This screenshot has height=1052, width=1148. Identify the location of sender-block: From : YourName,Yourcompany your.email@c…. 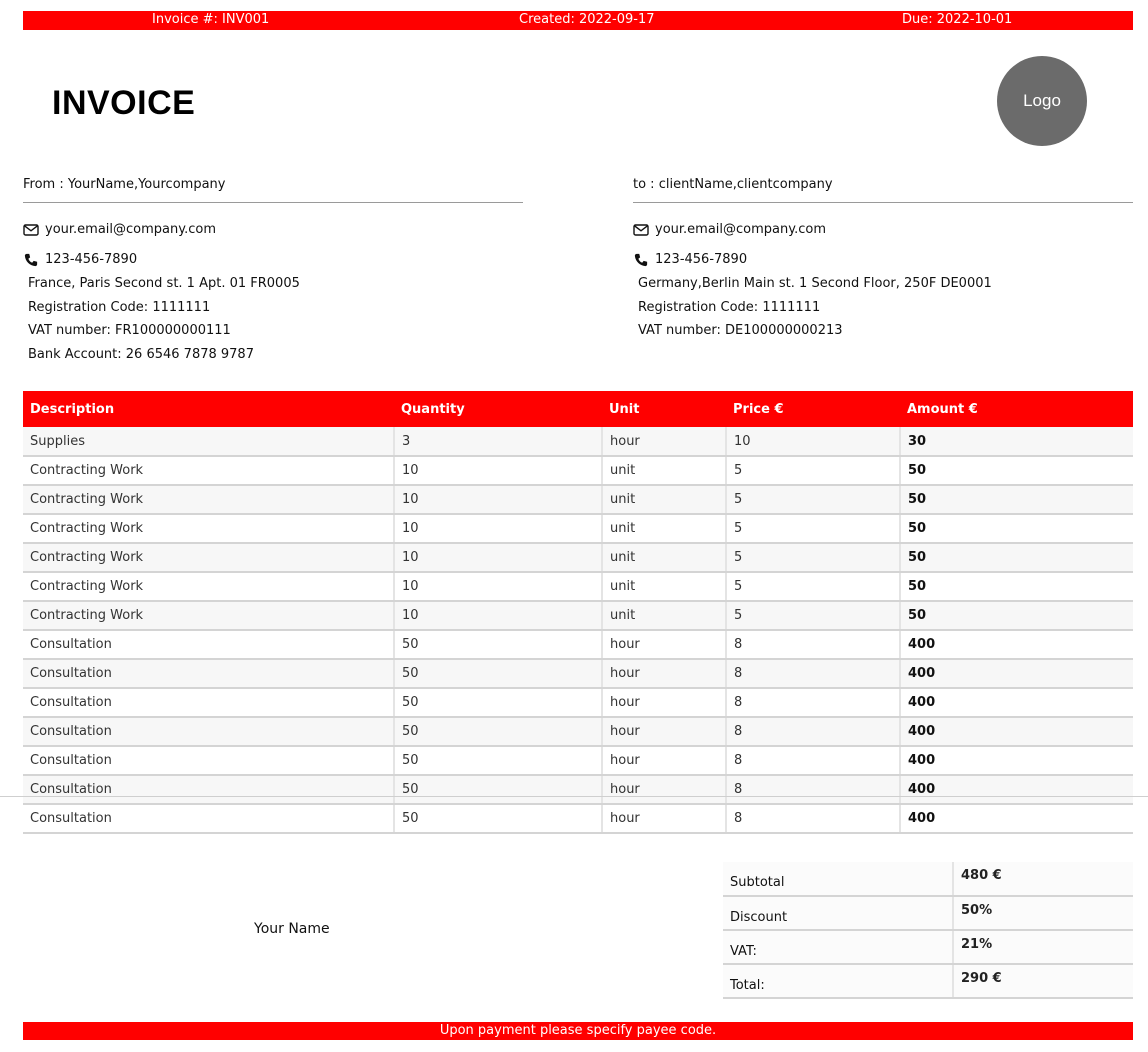
(273, 268).